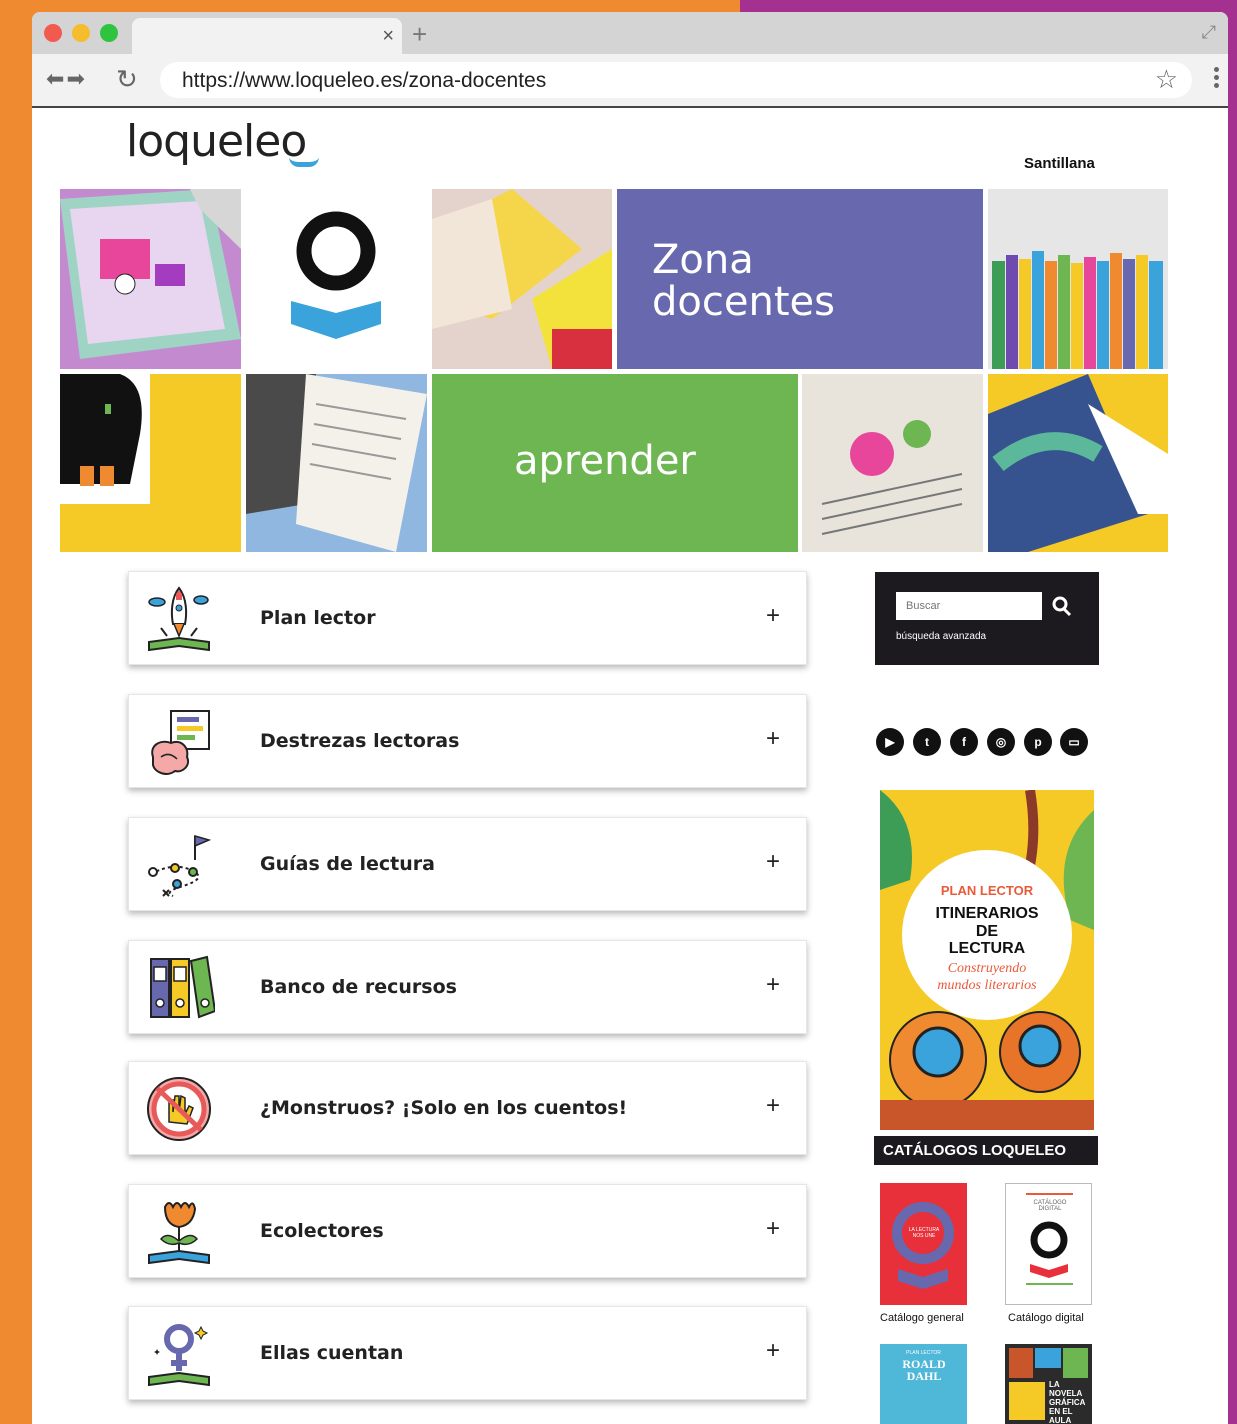 Image resolution: width=1237 pixels, height=1424 pixels. What do you see at coordinates (216, 141) in the screenshot?
I see `loqueleo-logo: loqueleo` at bounding box center [216, 141].